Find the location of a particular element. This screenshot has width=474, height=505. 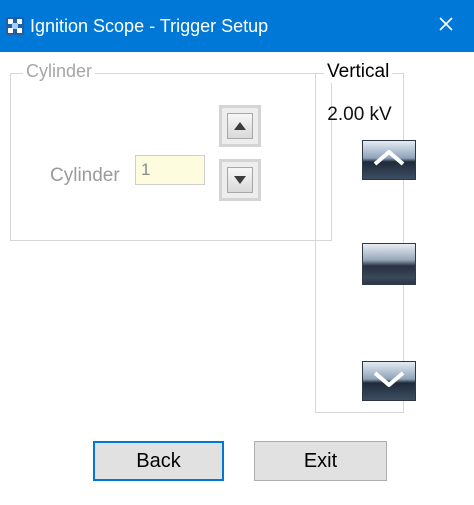

triangle-down-icon is located at coordinates (240, 180).